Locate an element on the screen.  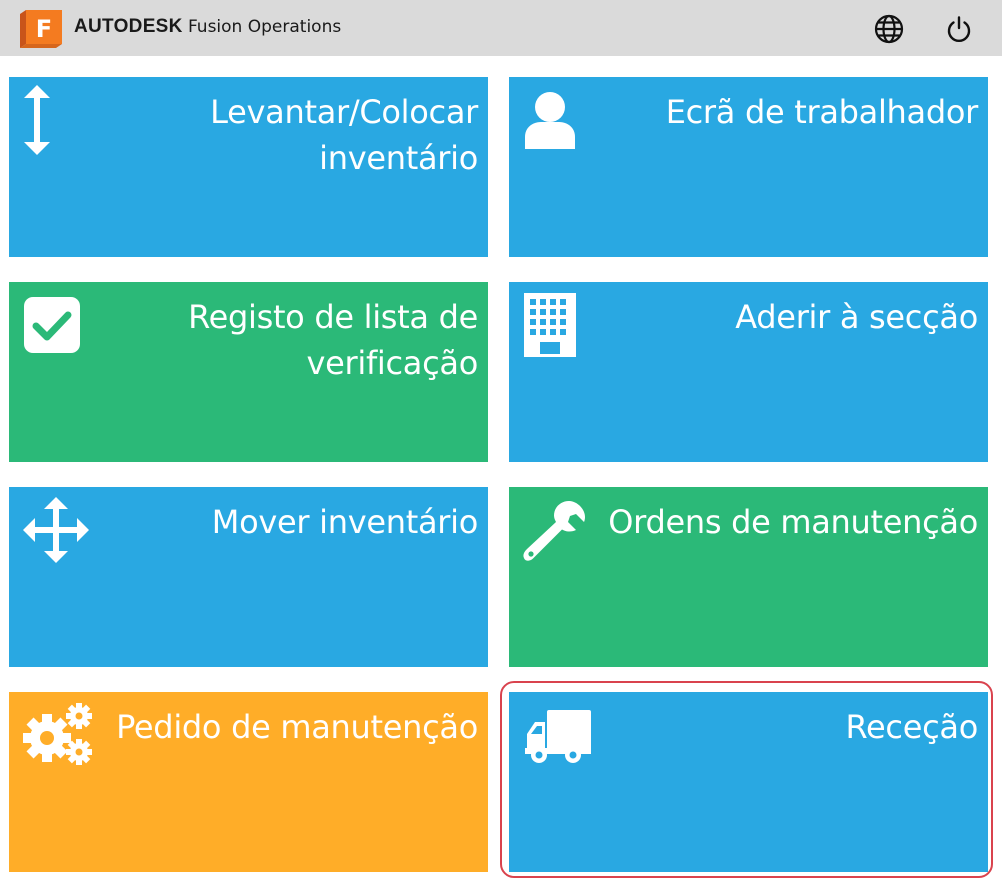
tile-label: Aderir à secção is located at coordinates (856, 317).